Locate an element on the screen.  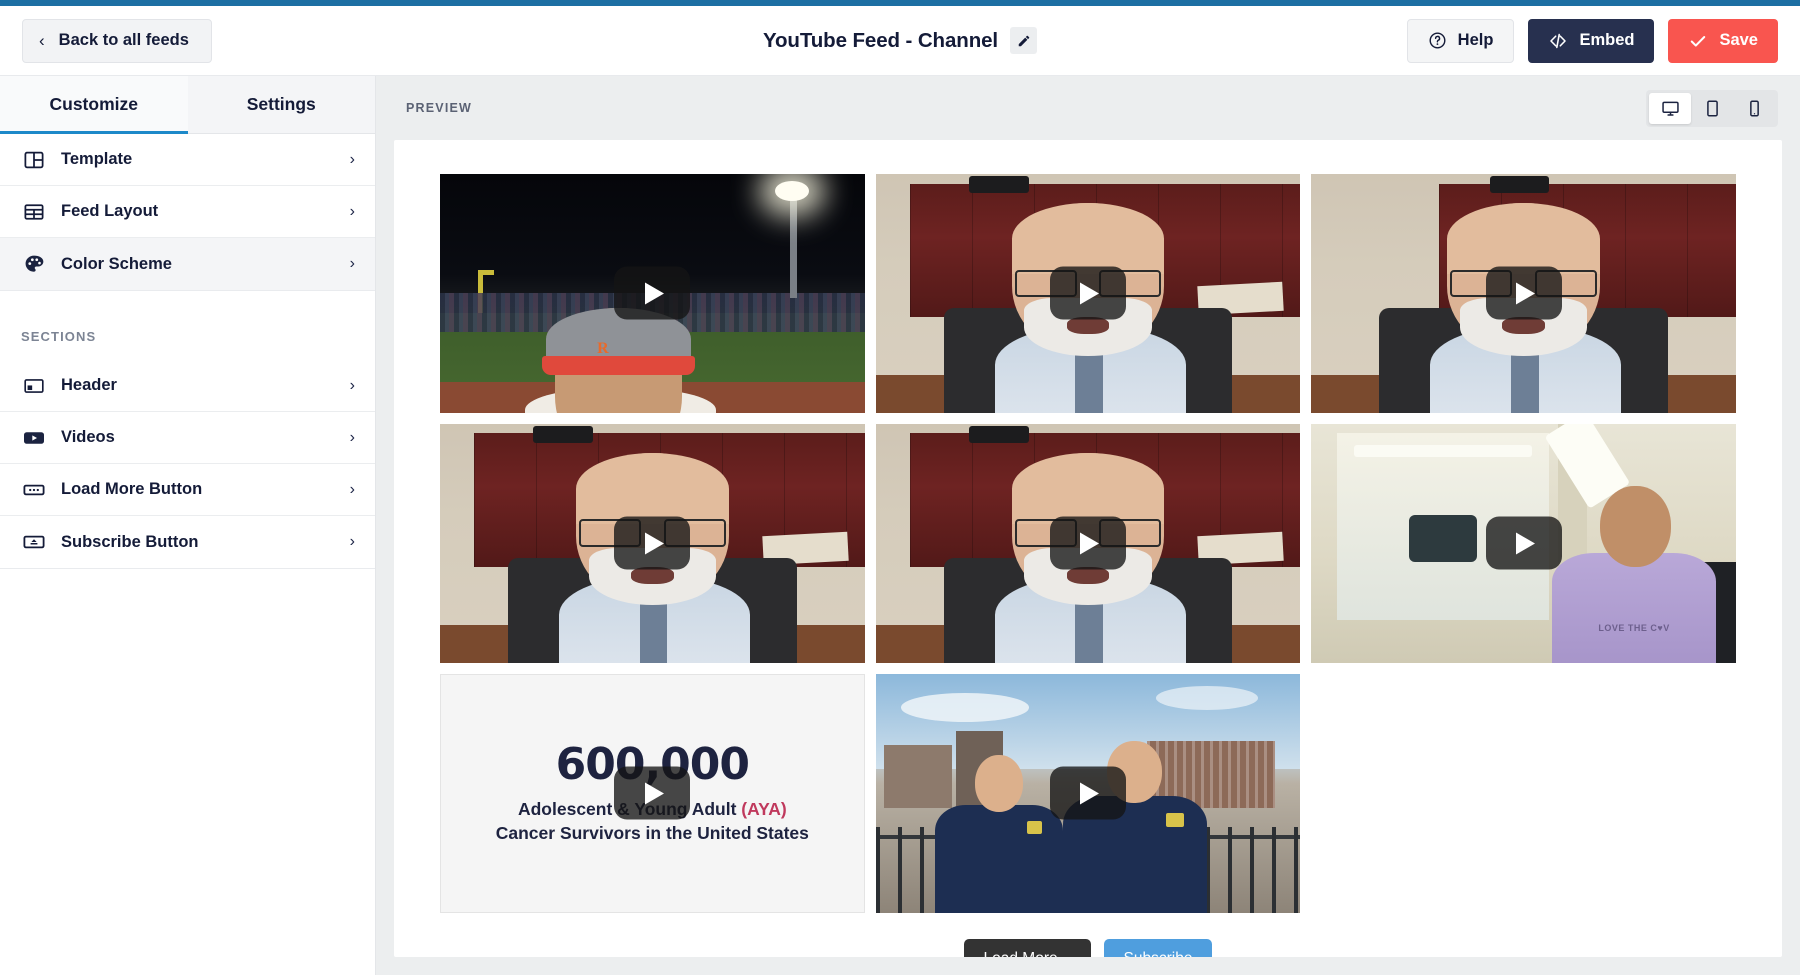
sidebar-item-feed-layout: Feed Layout › is located at coordinates (187, 212).